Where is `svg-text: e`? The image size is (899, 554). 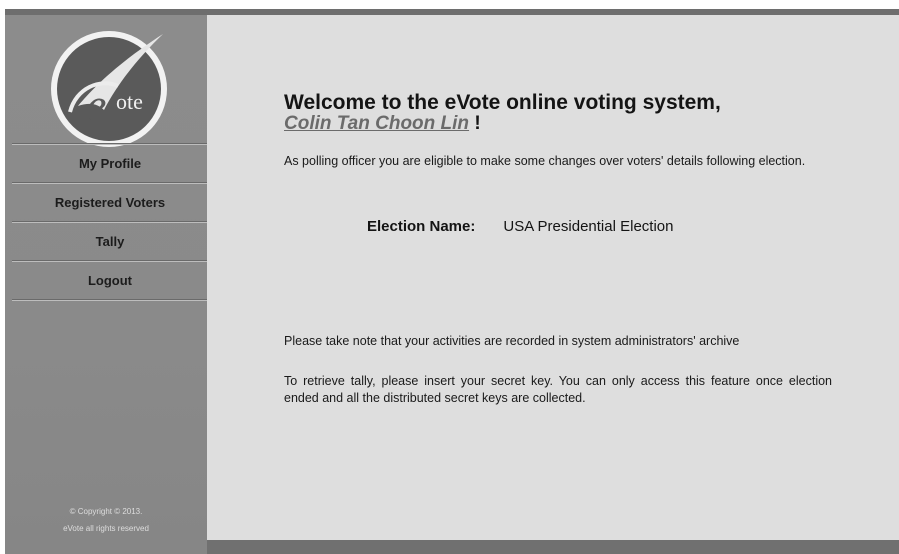 svg-text: e is located at coordinates (96, 104).